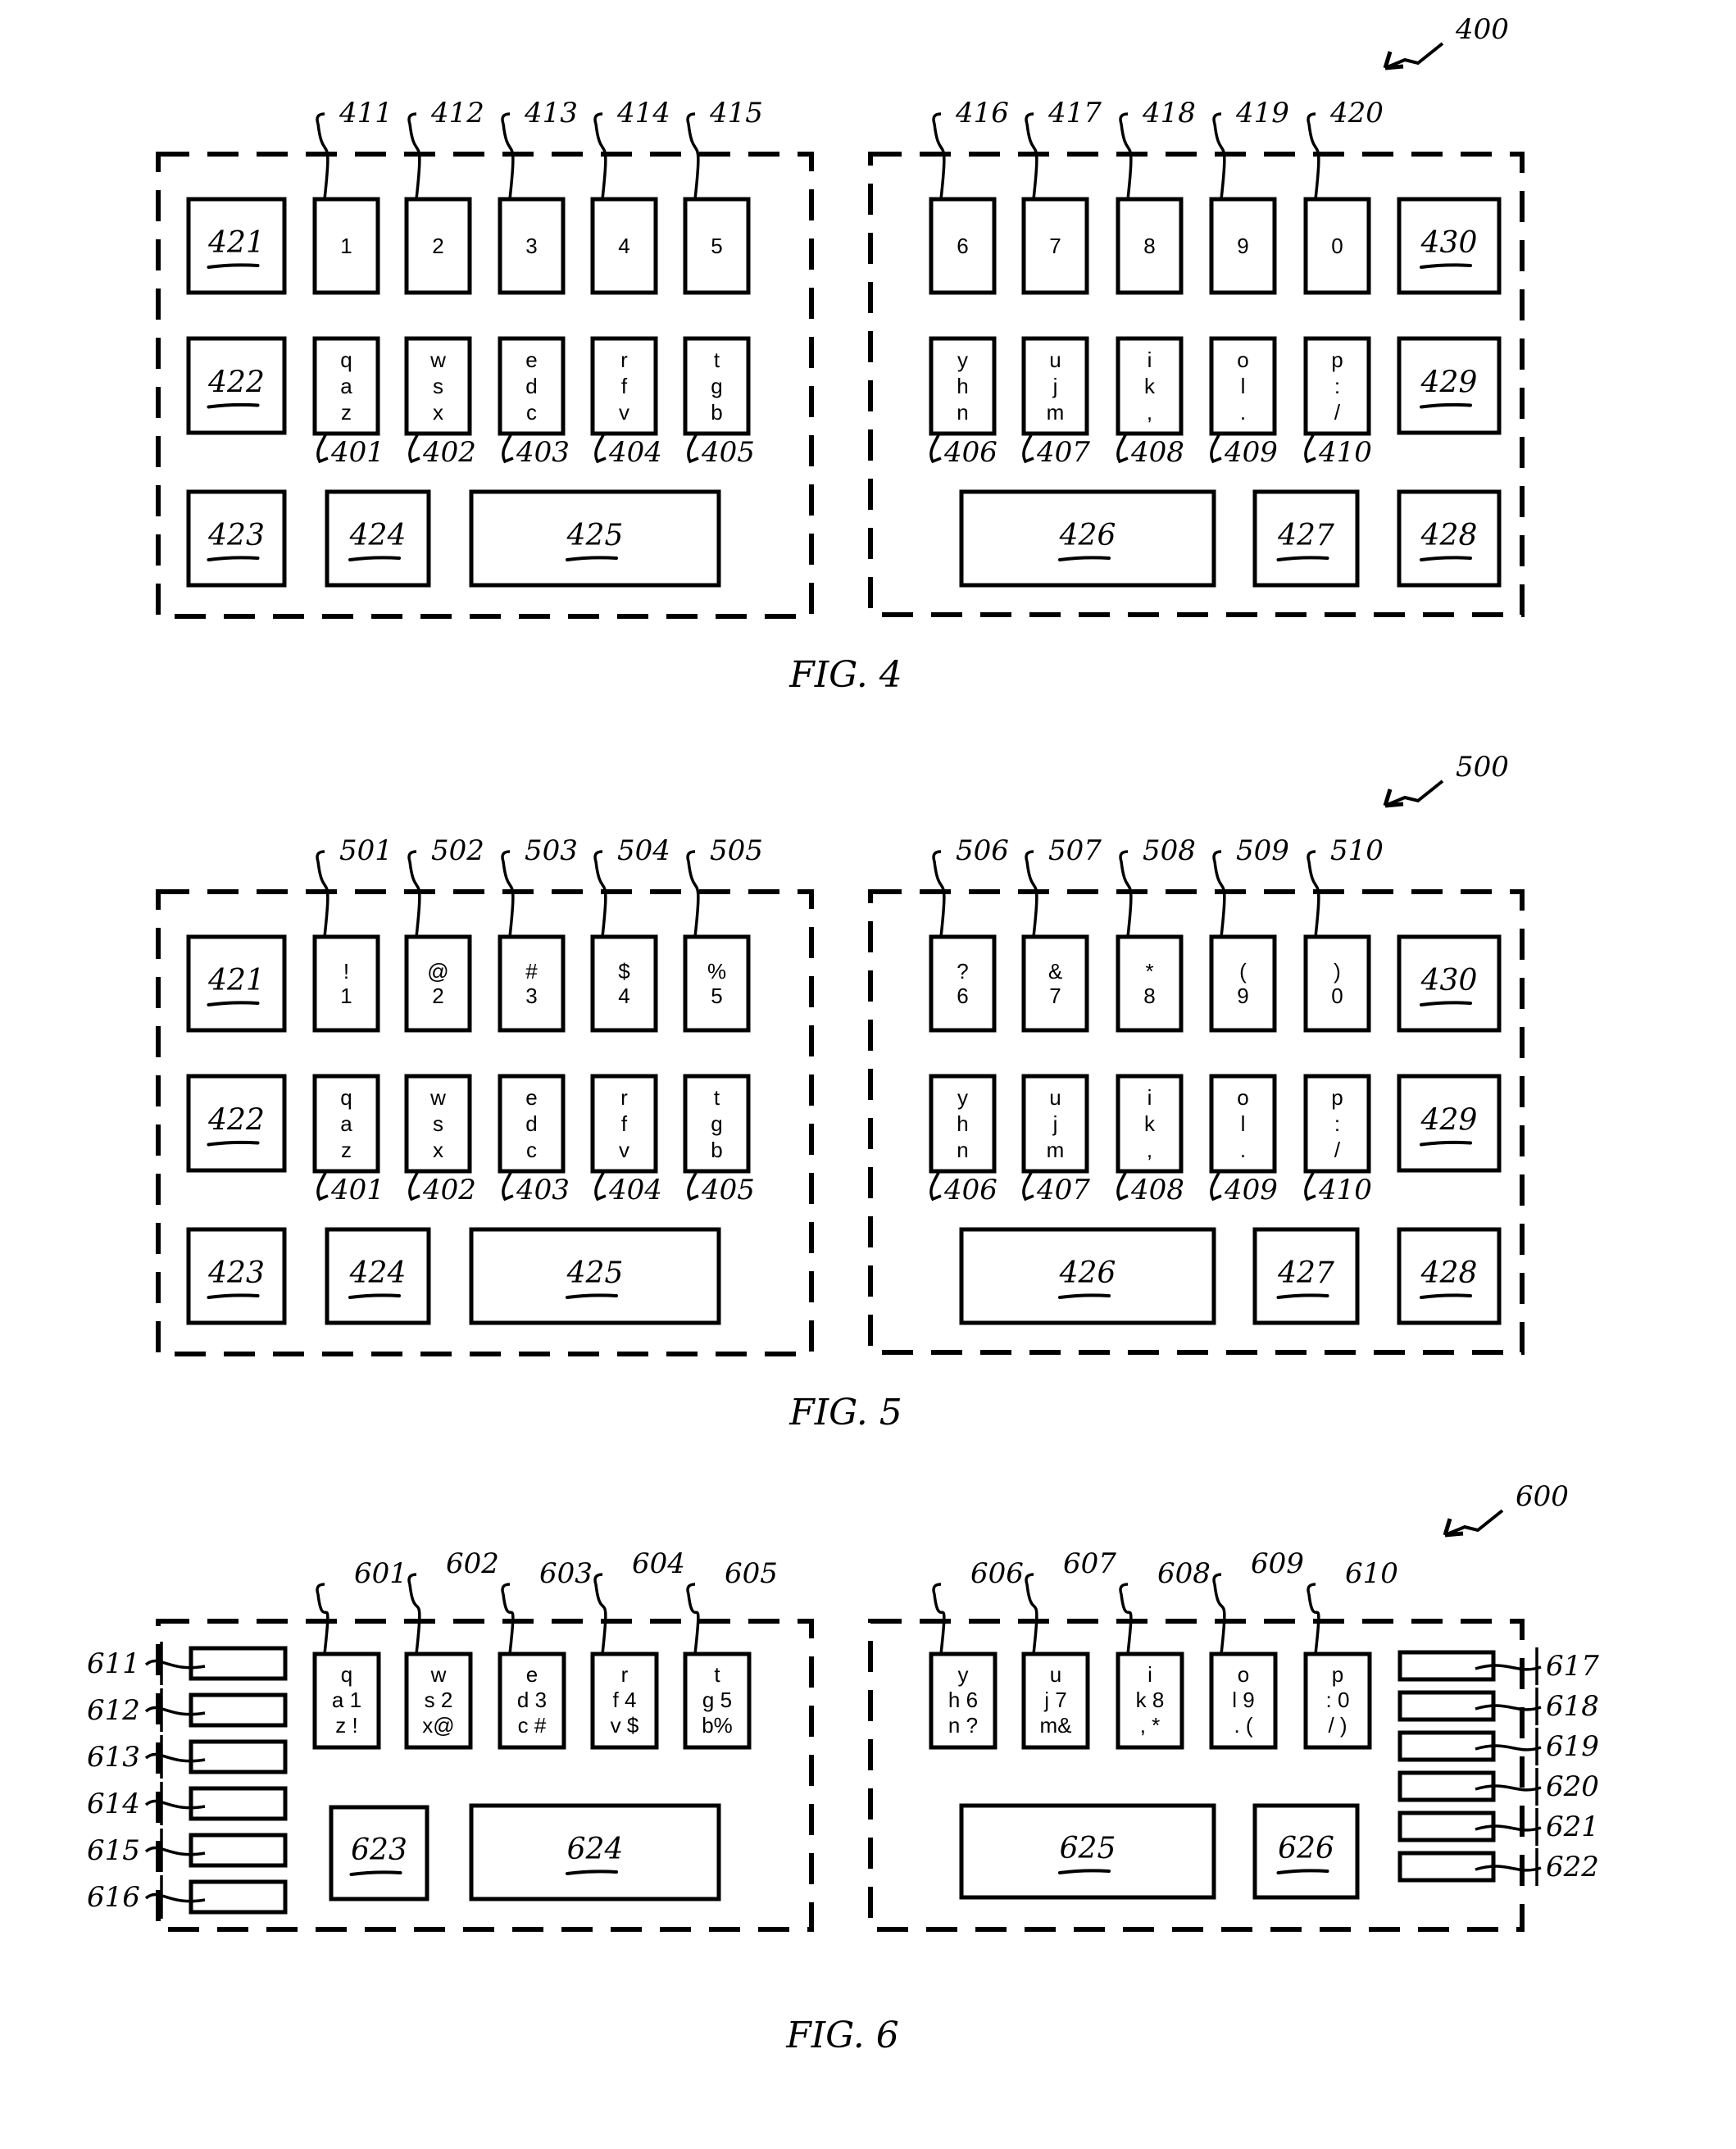 This screenshot has width=1736, height=2149. Describe the element at coordinates (1243, 1123) in the screenshot. I see `fig5-key-char: l` at that location.